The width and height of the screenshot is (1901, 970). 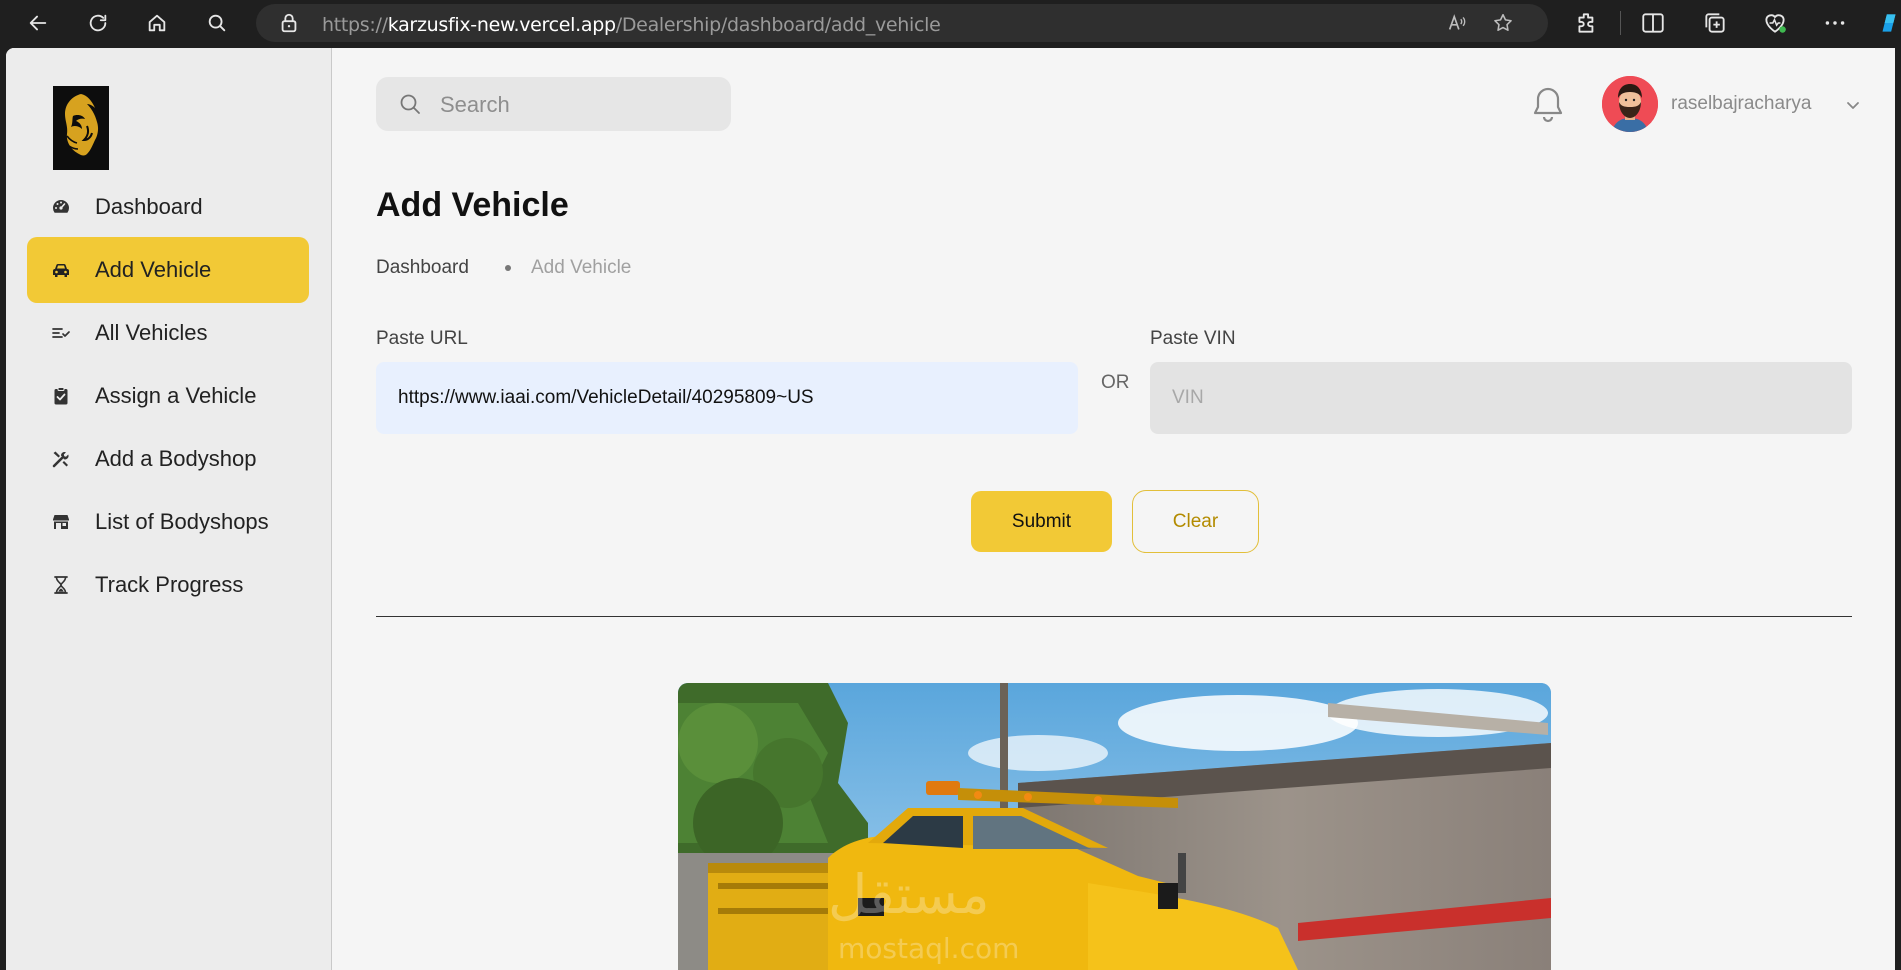 I want to click on sidebar-item-add-bodyshop: Add a Bodyshop, so click(x=168, y=459).